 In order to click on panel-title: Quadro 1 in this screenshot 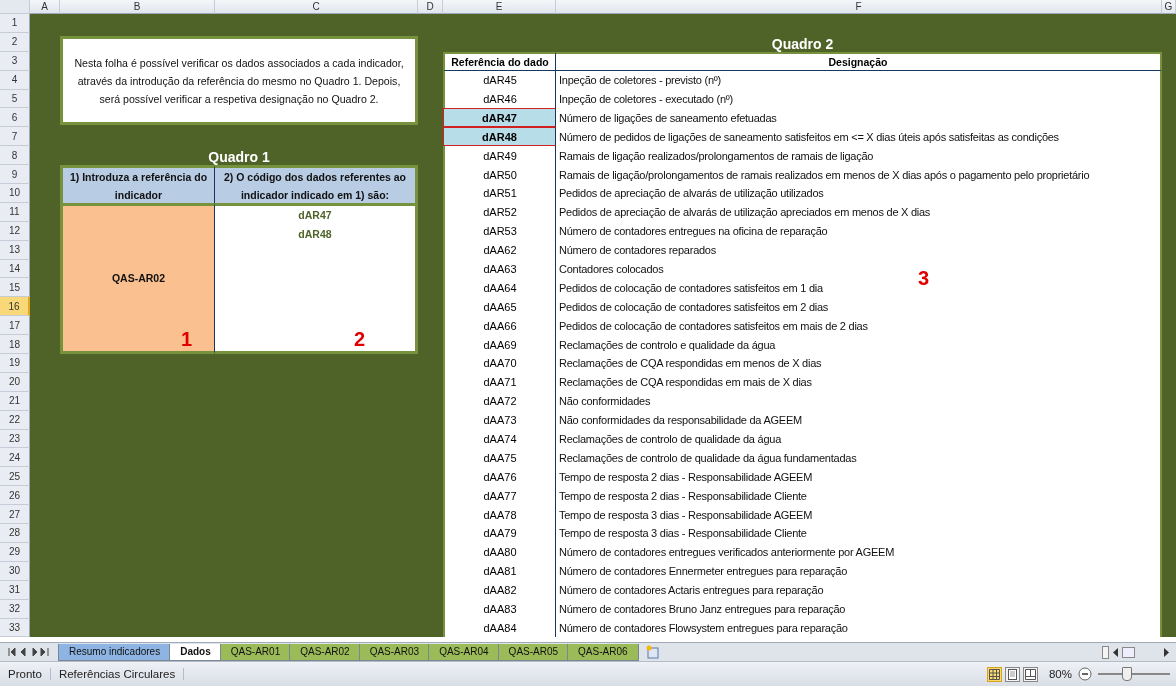, I will do `click(239, 157)`.